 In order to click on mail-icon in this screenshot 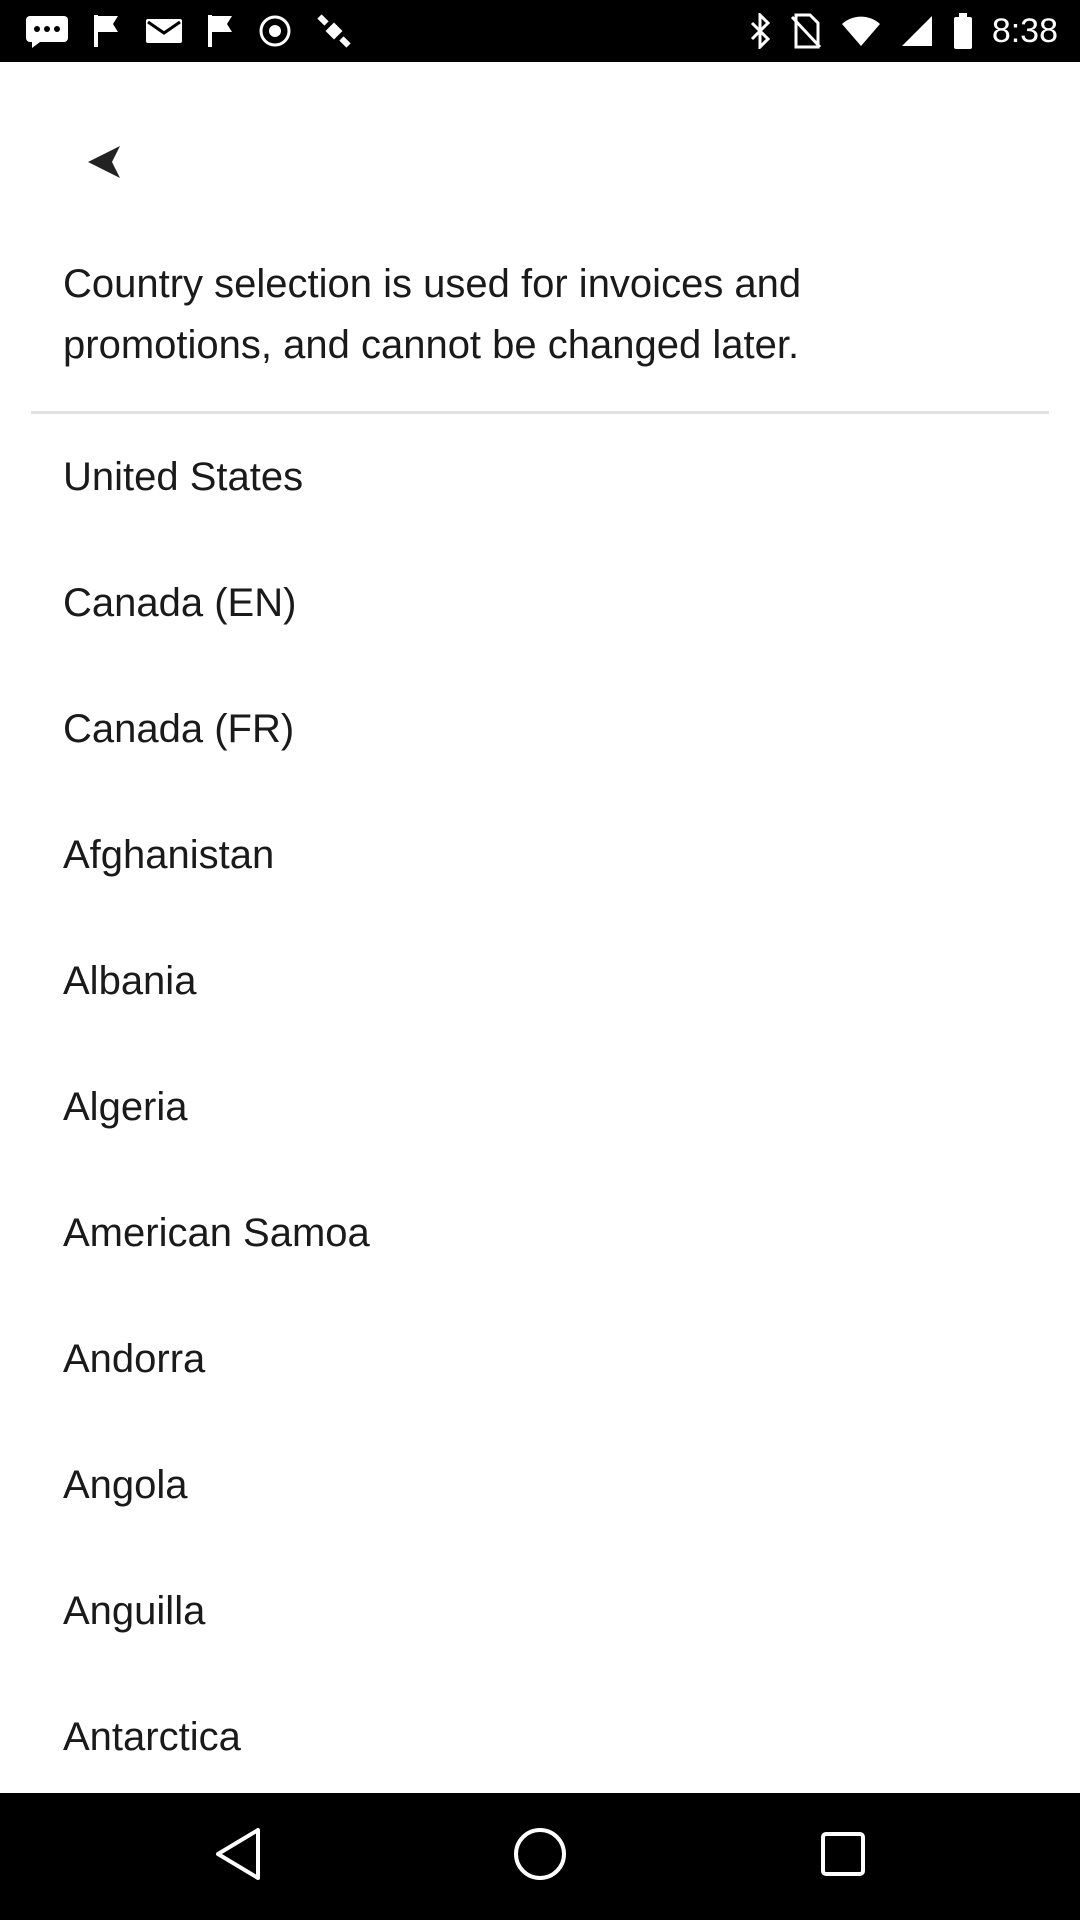, I will do `click(164, 31)`.